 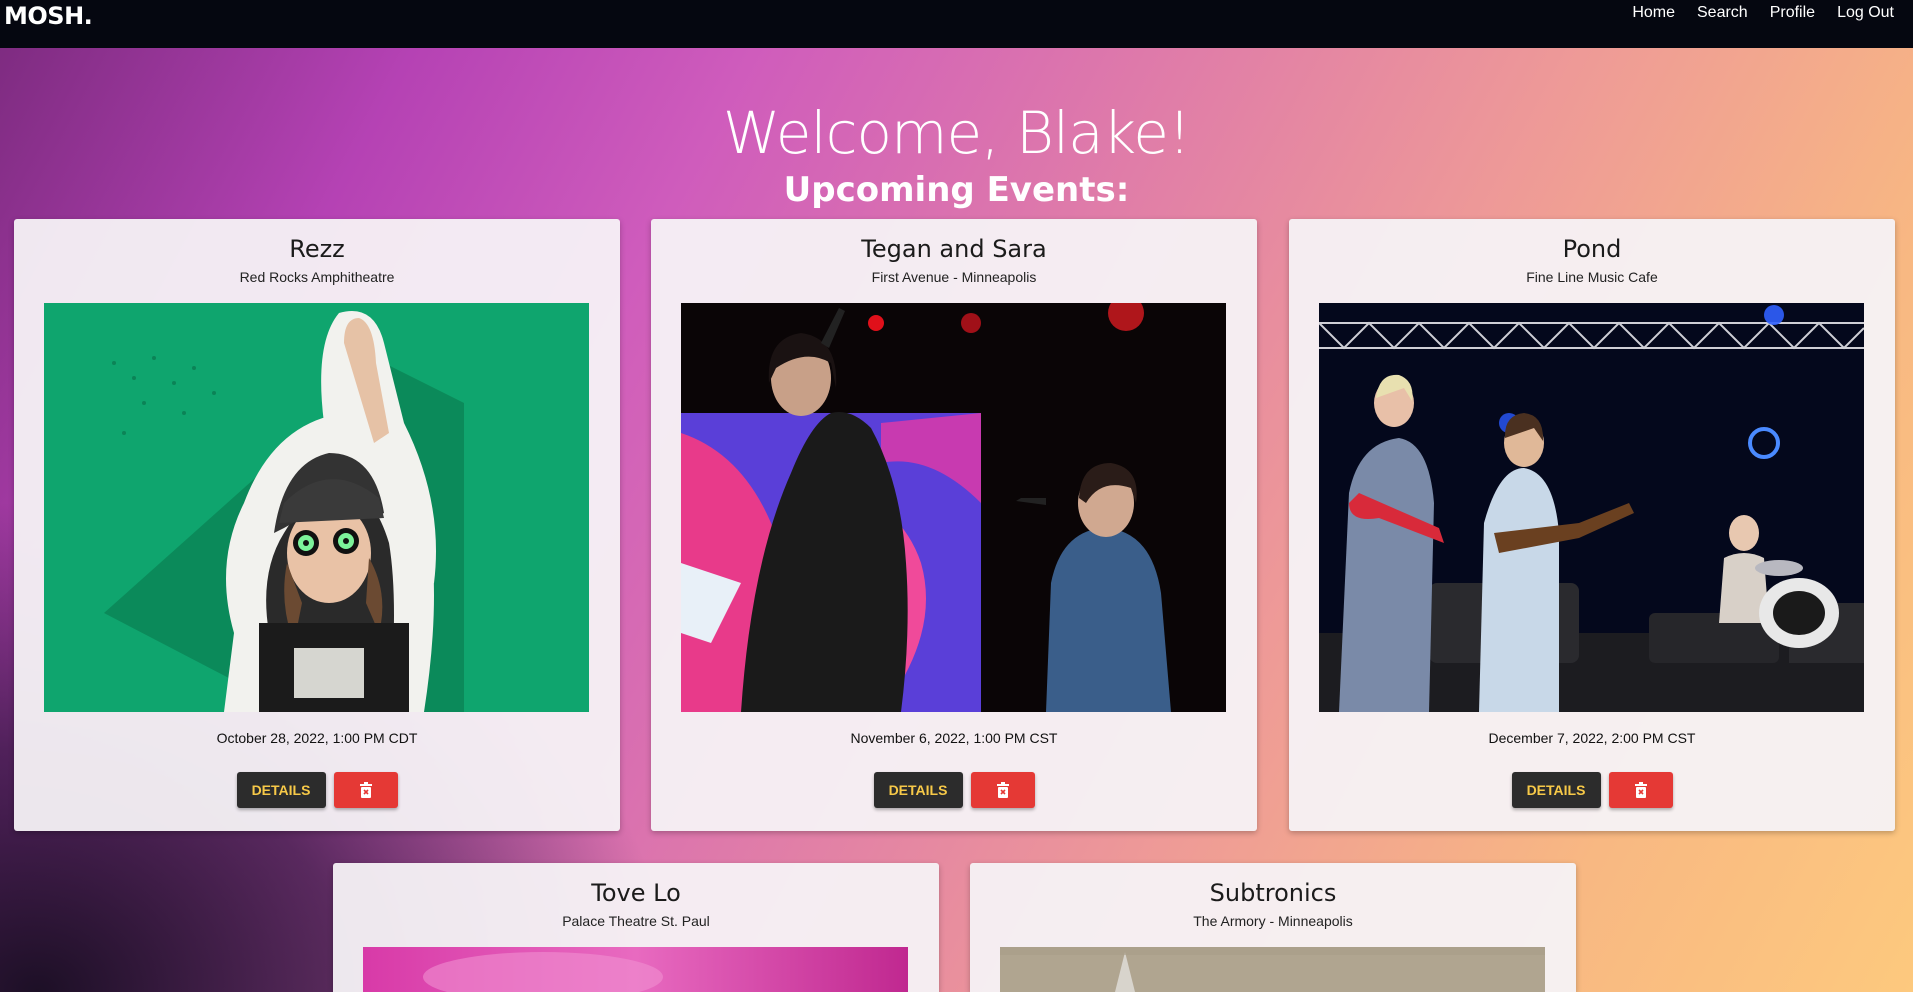 I want to click on nav-links: Home Search Profile Log Out, so click(x=1767, y=11).